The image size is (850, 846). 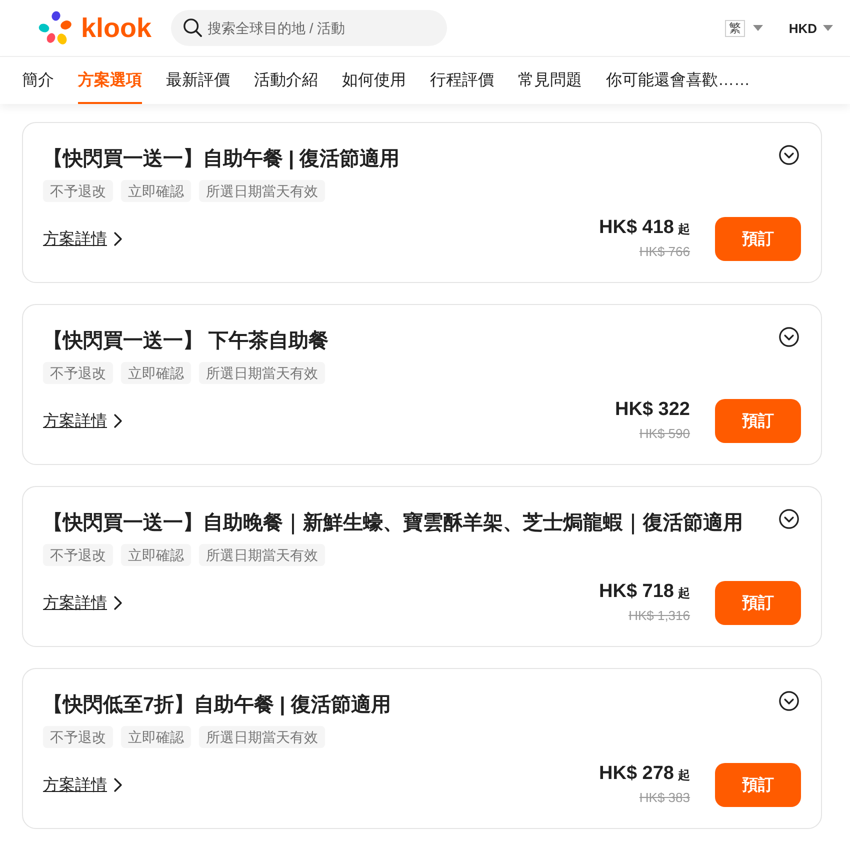 I want to click on original-price: HK$ 590, so click(x=664, y=434).